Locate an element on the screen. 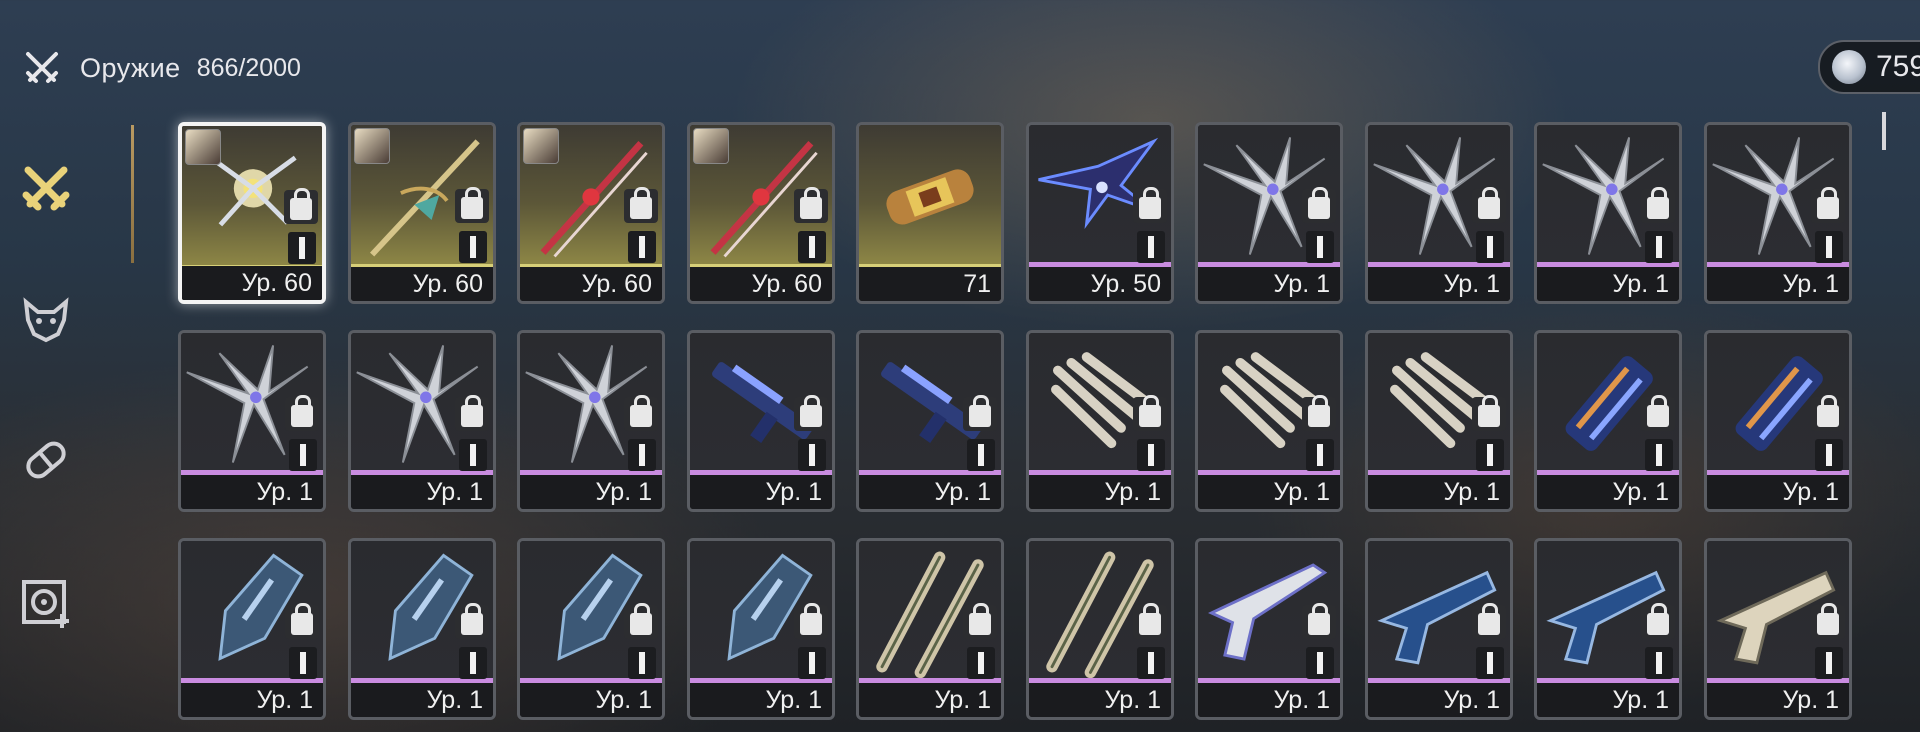 The height and width of the screenshot is (732, 1920). weapon-level: 71 is located at coordinates (930, 284).